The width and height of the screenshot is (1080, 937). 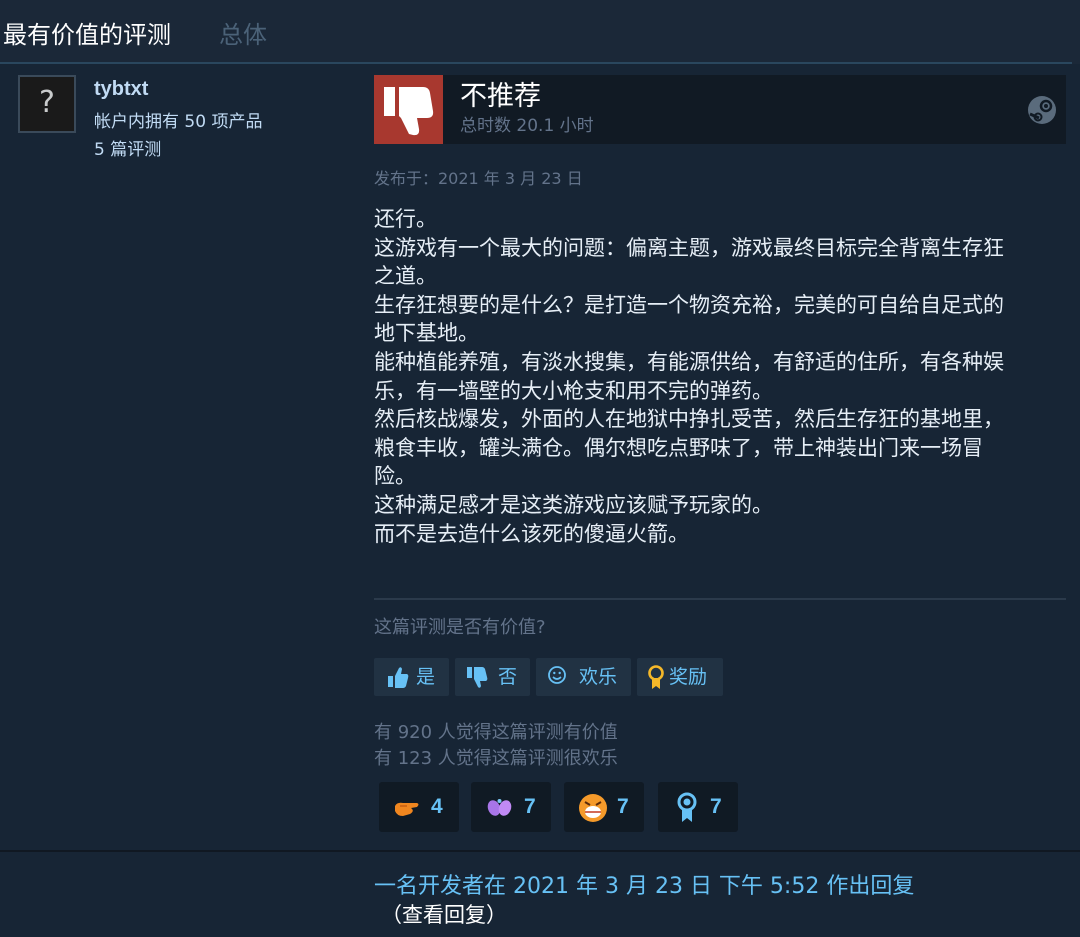 What do you see at coordinates (87, 35) in the screenshot?
I see `section-title: 最有价值的评测` at bounding box center [87, 35].